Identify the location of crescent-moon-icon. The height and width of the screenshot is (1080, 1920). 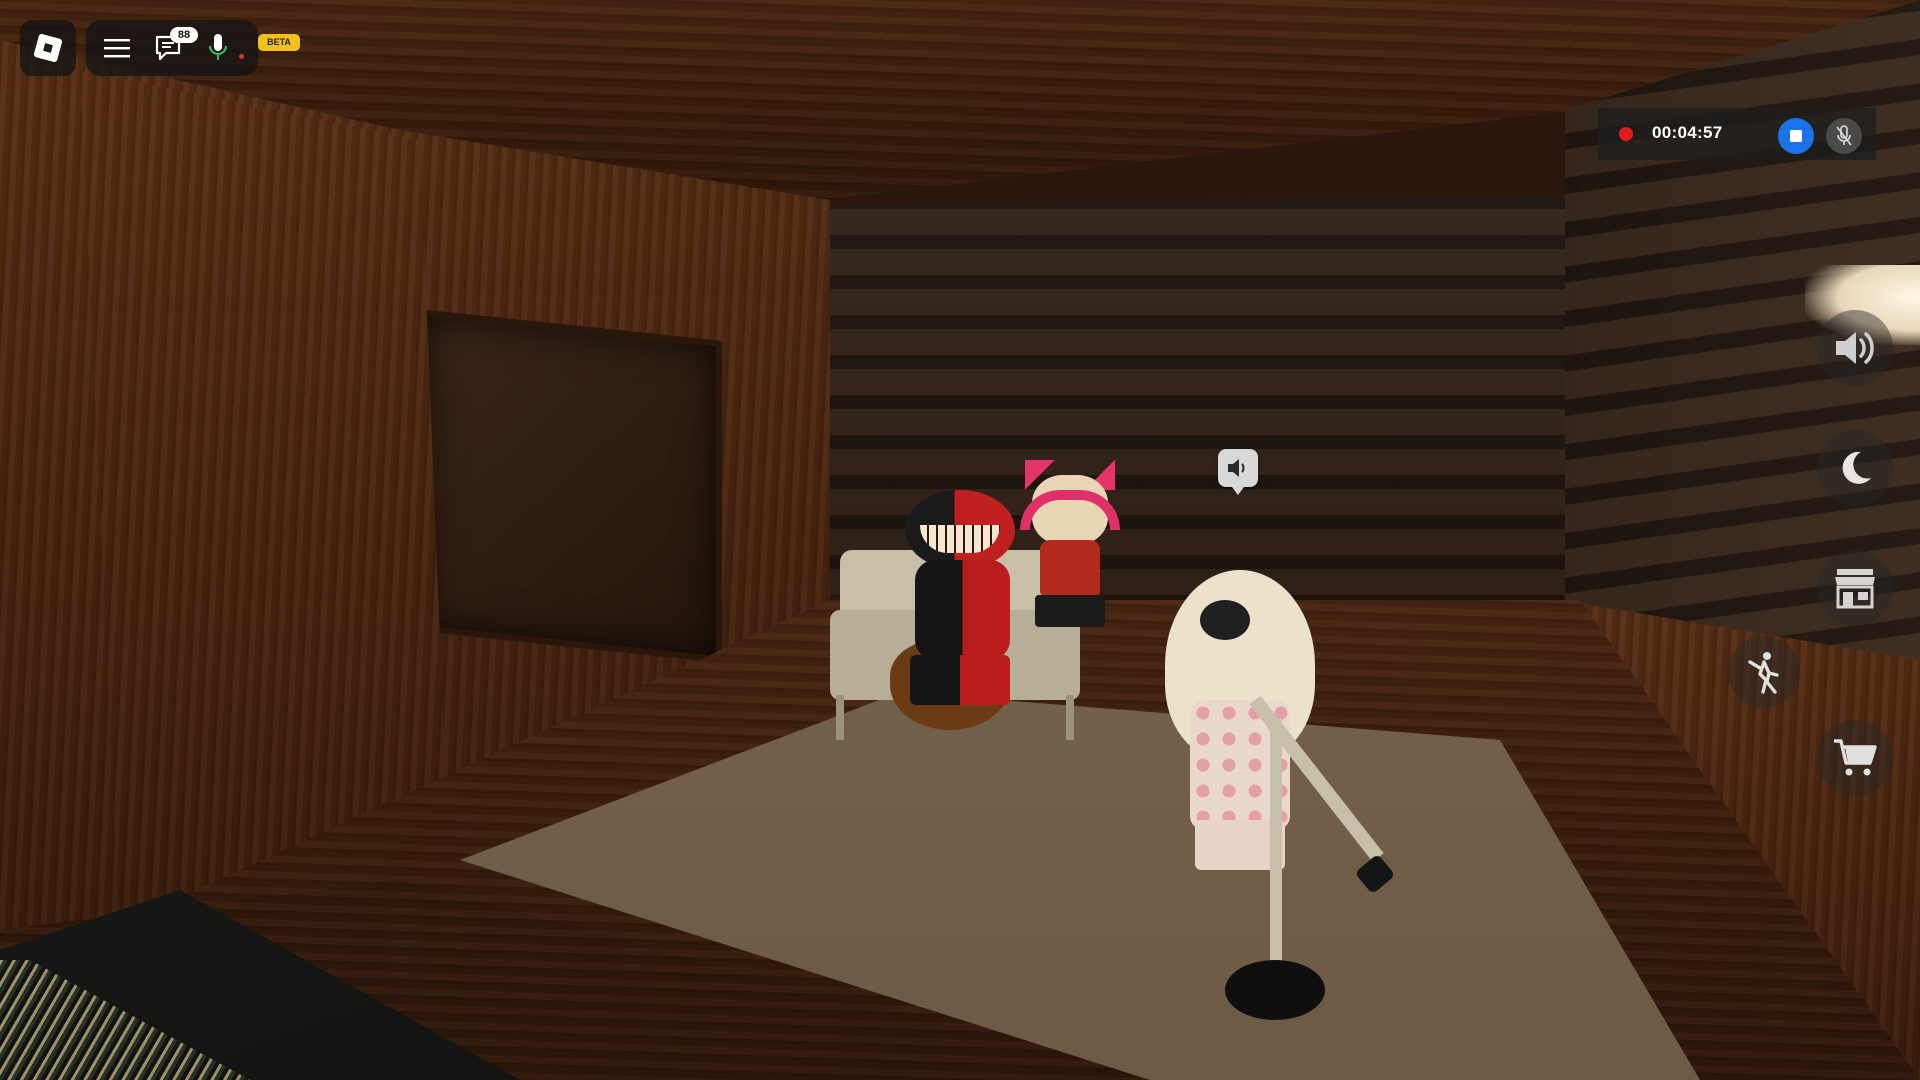
(1856, 467).